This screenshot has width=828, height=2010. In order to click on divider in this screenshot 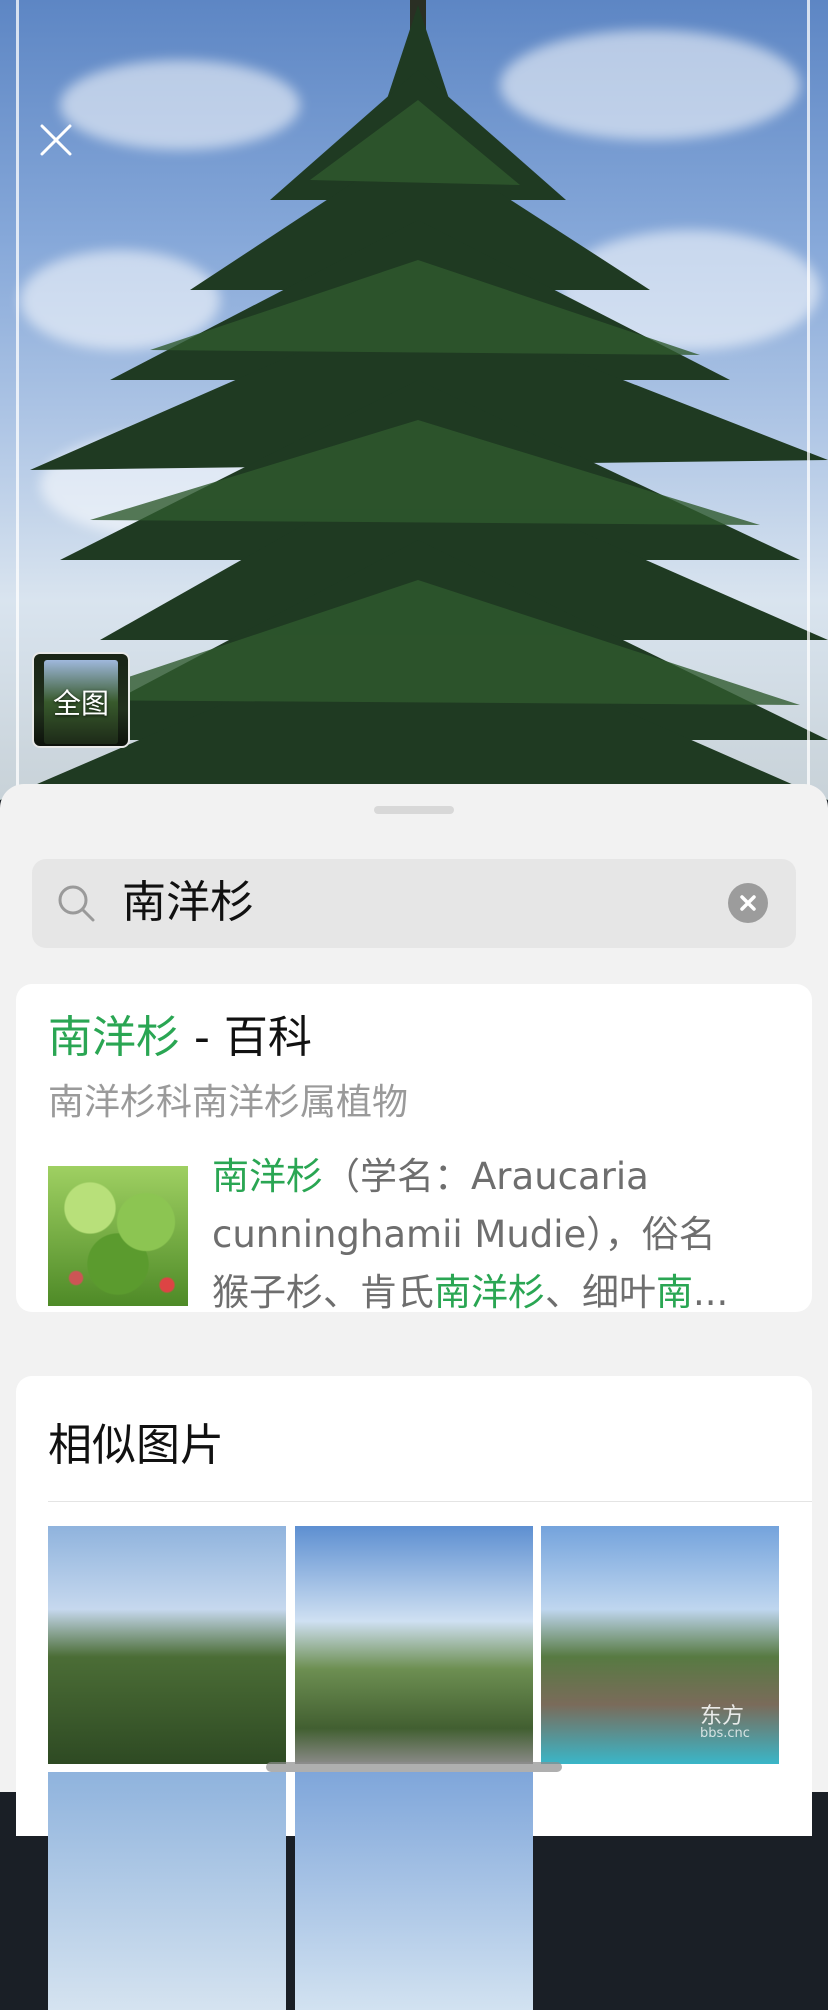, I will do `click(430, 1501)`.